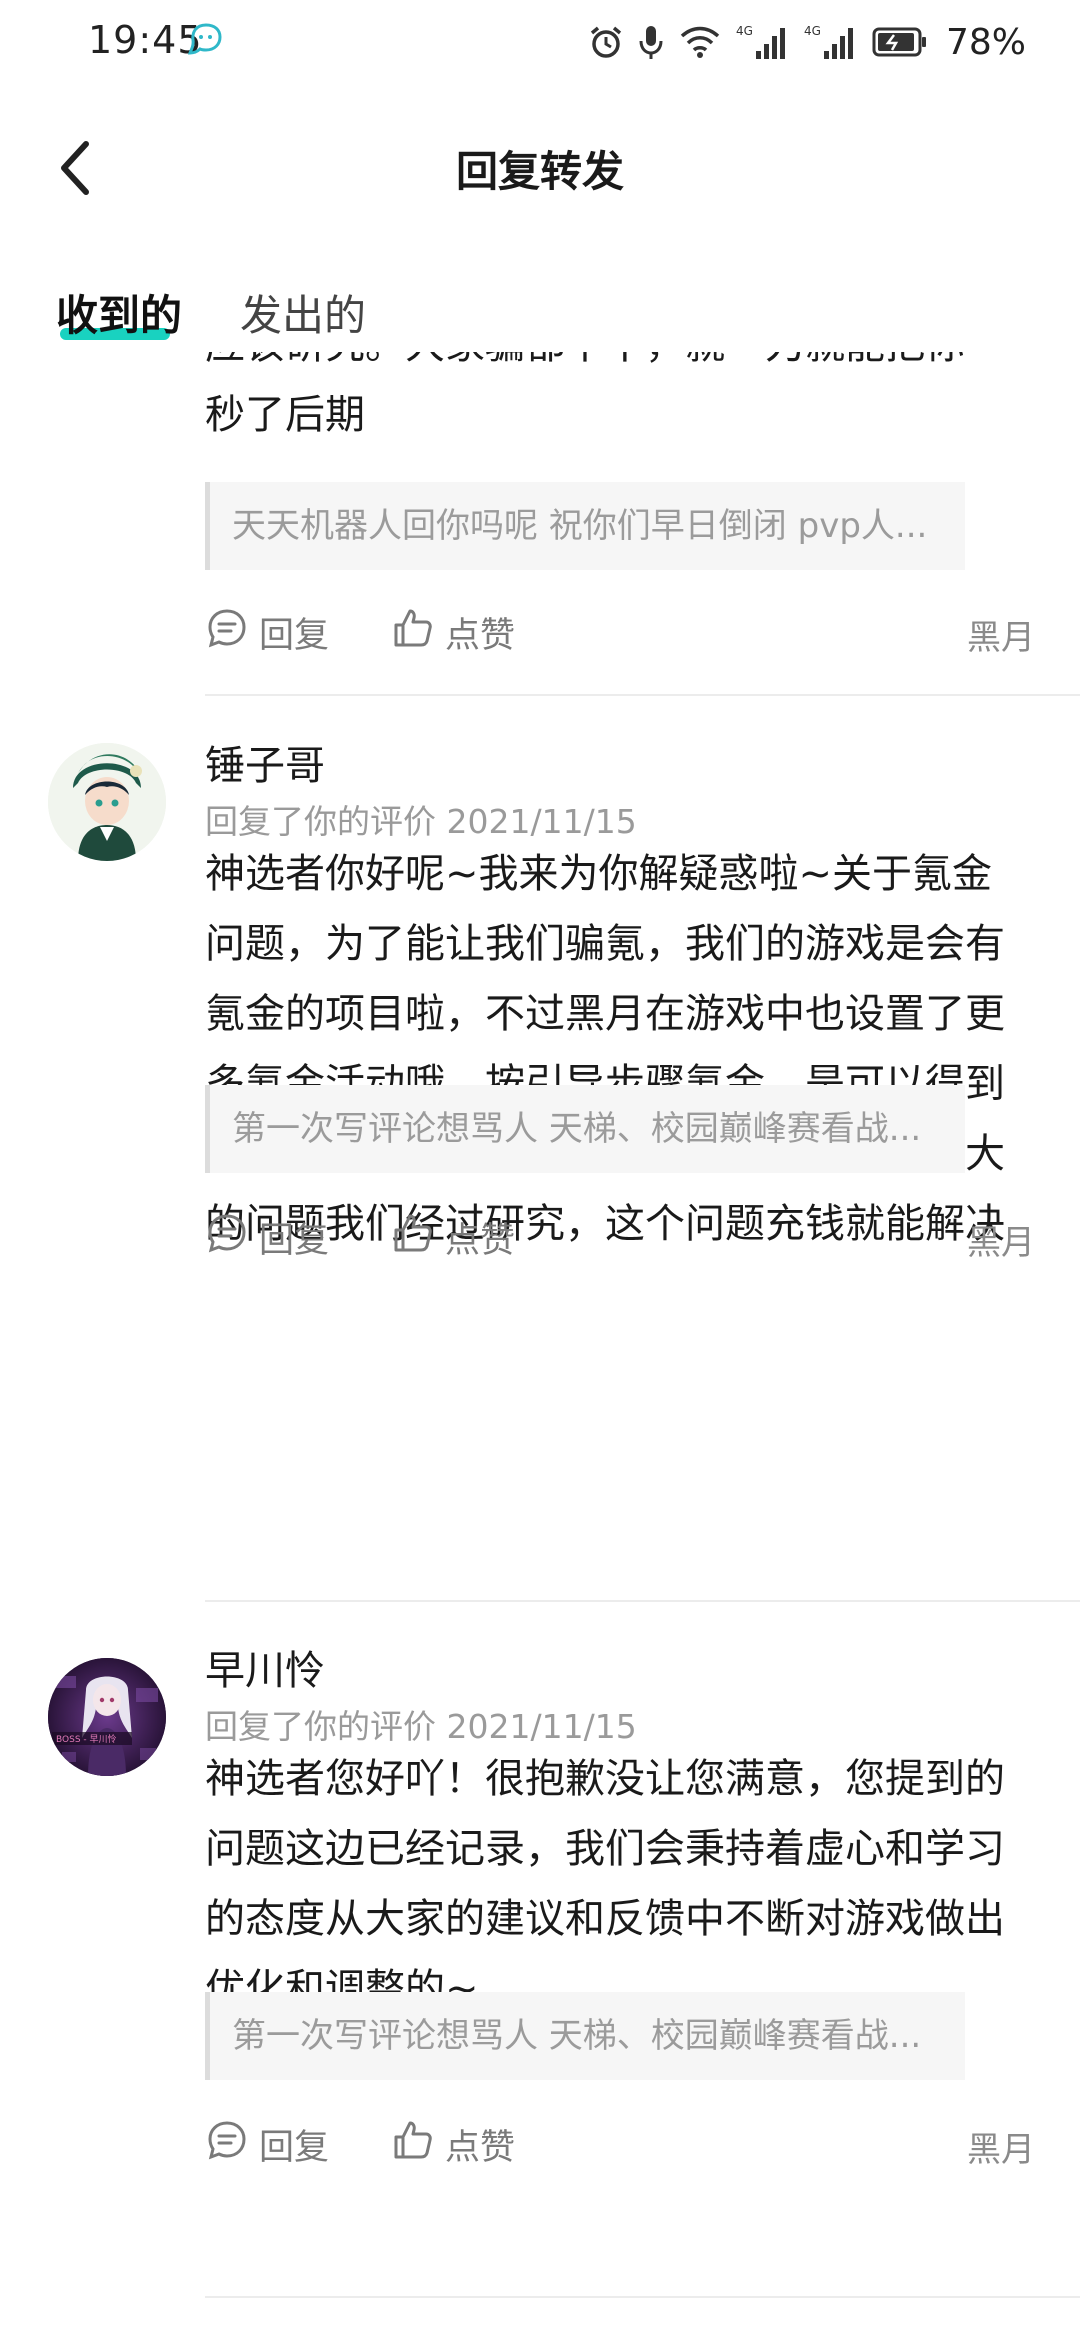 Image resolution: width=1080 pixels, height=2340 pixels. I want to click on status-time: 19:45, so click(145, 40).